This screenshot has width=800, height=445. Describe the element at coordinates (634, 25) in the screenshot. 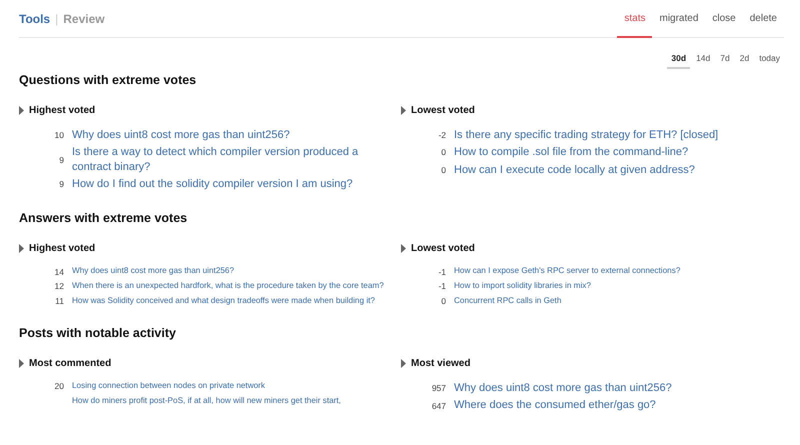

I see `nav-tab: stats` at that location.